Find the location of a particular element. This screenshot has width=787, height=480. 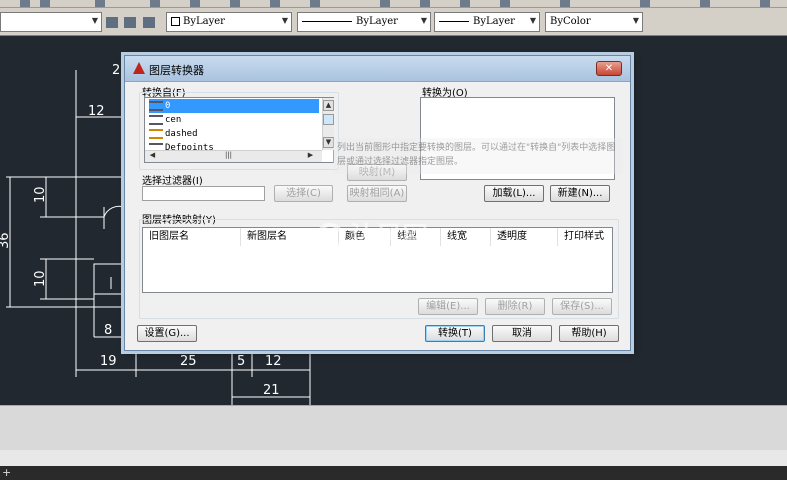

list-item: 0 is located at coordinates (234, 106).